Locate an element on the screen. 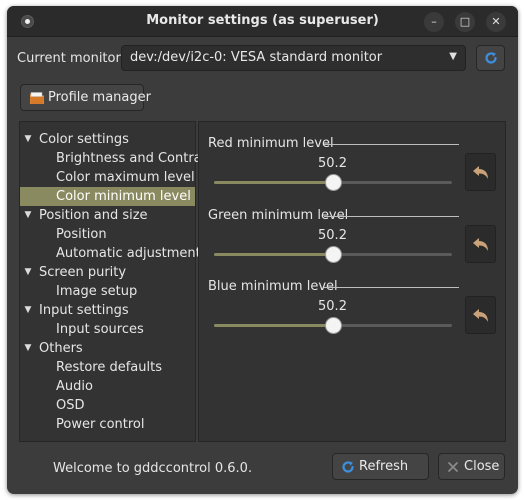  profile-manager-label: Profile manager is located at coordinates (99, 97).